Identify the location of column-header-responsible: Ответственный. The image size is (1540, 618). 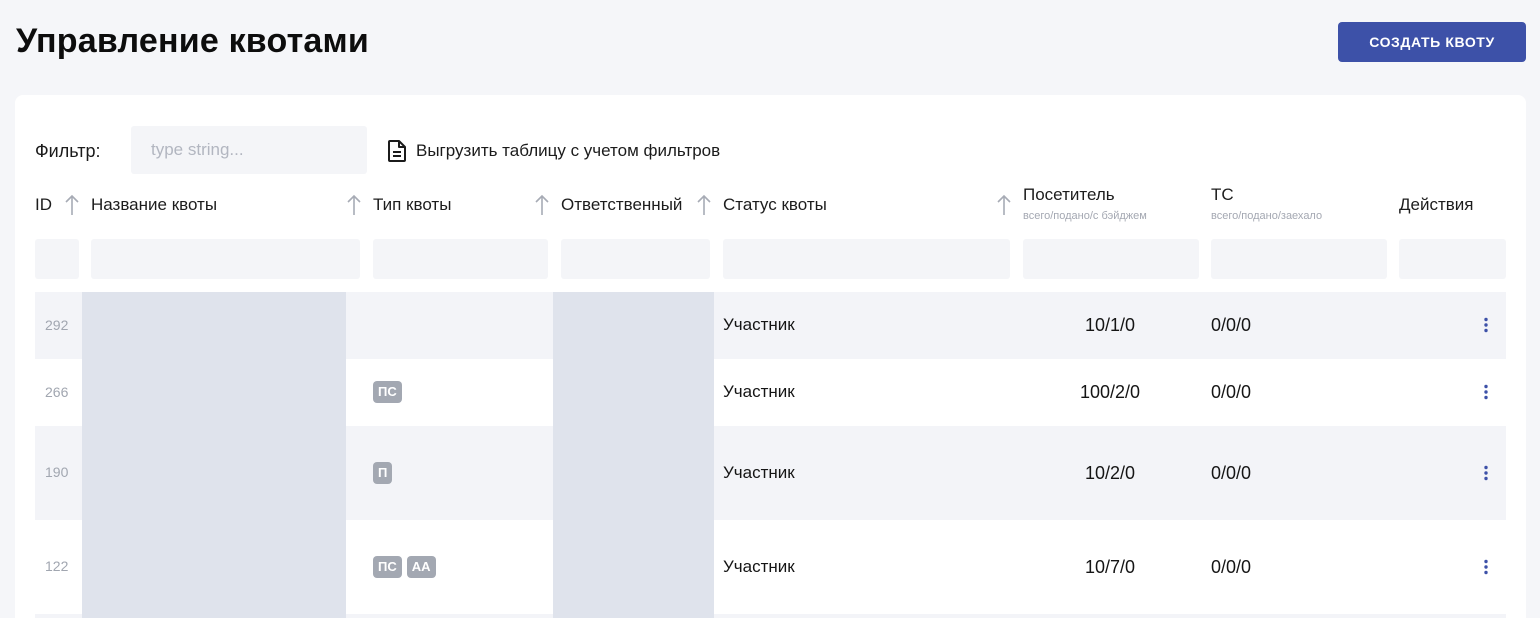
(622, 204).